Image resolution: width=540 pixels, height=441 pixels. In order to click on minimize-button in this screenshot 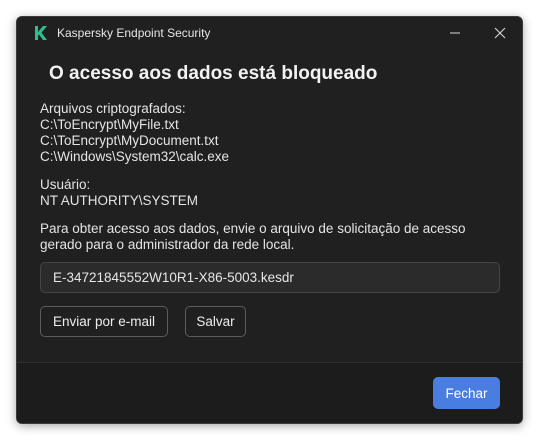, I will do `click(455, 33)`.